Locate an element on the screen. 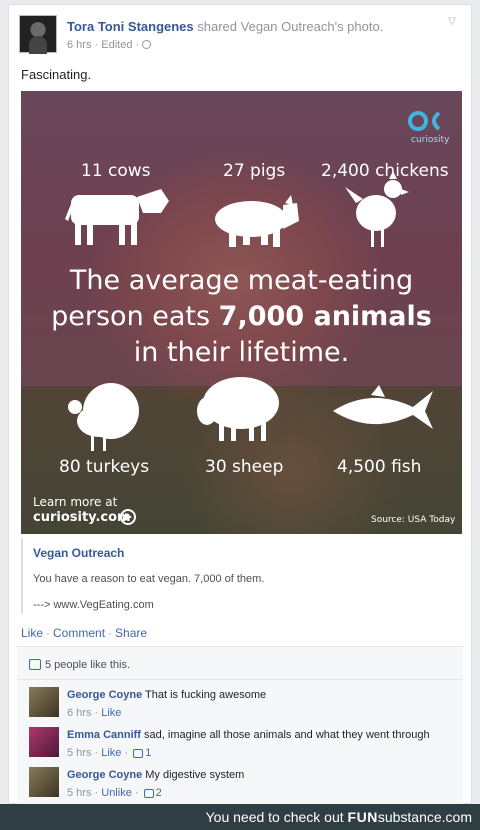  pigs-count: 27 pigs is located at coordinates (254, 171).